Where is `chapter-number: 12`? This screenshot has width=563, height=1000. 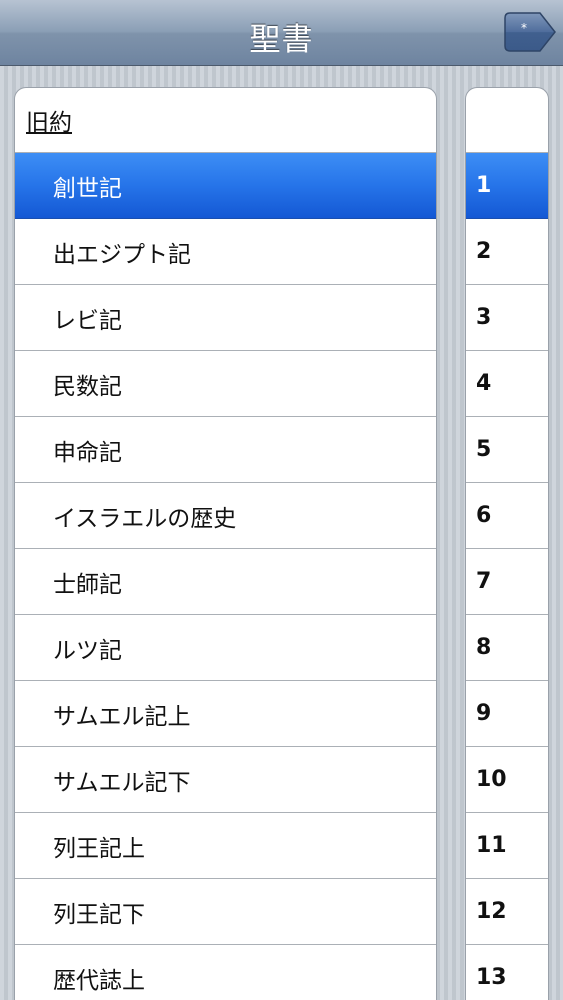 chapter-number: 12 is located at coordinates (491, 911).